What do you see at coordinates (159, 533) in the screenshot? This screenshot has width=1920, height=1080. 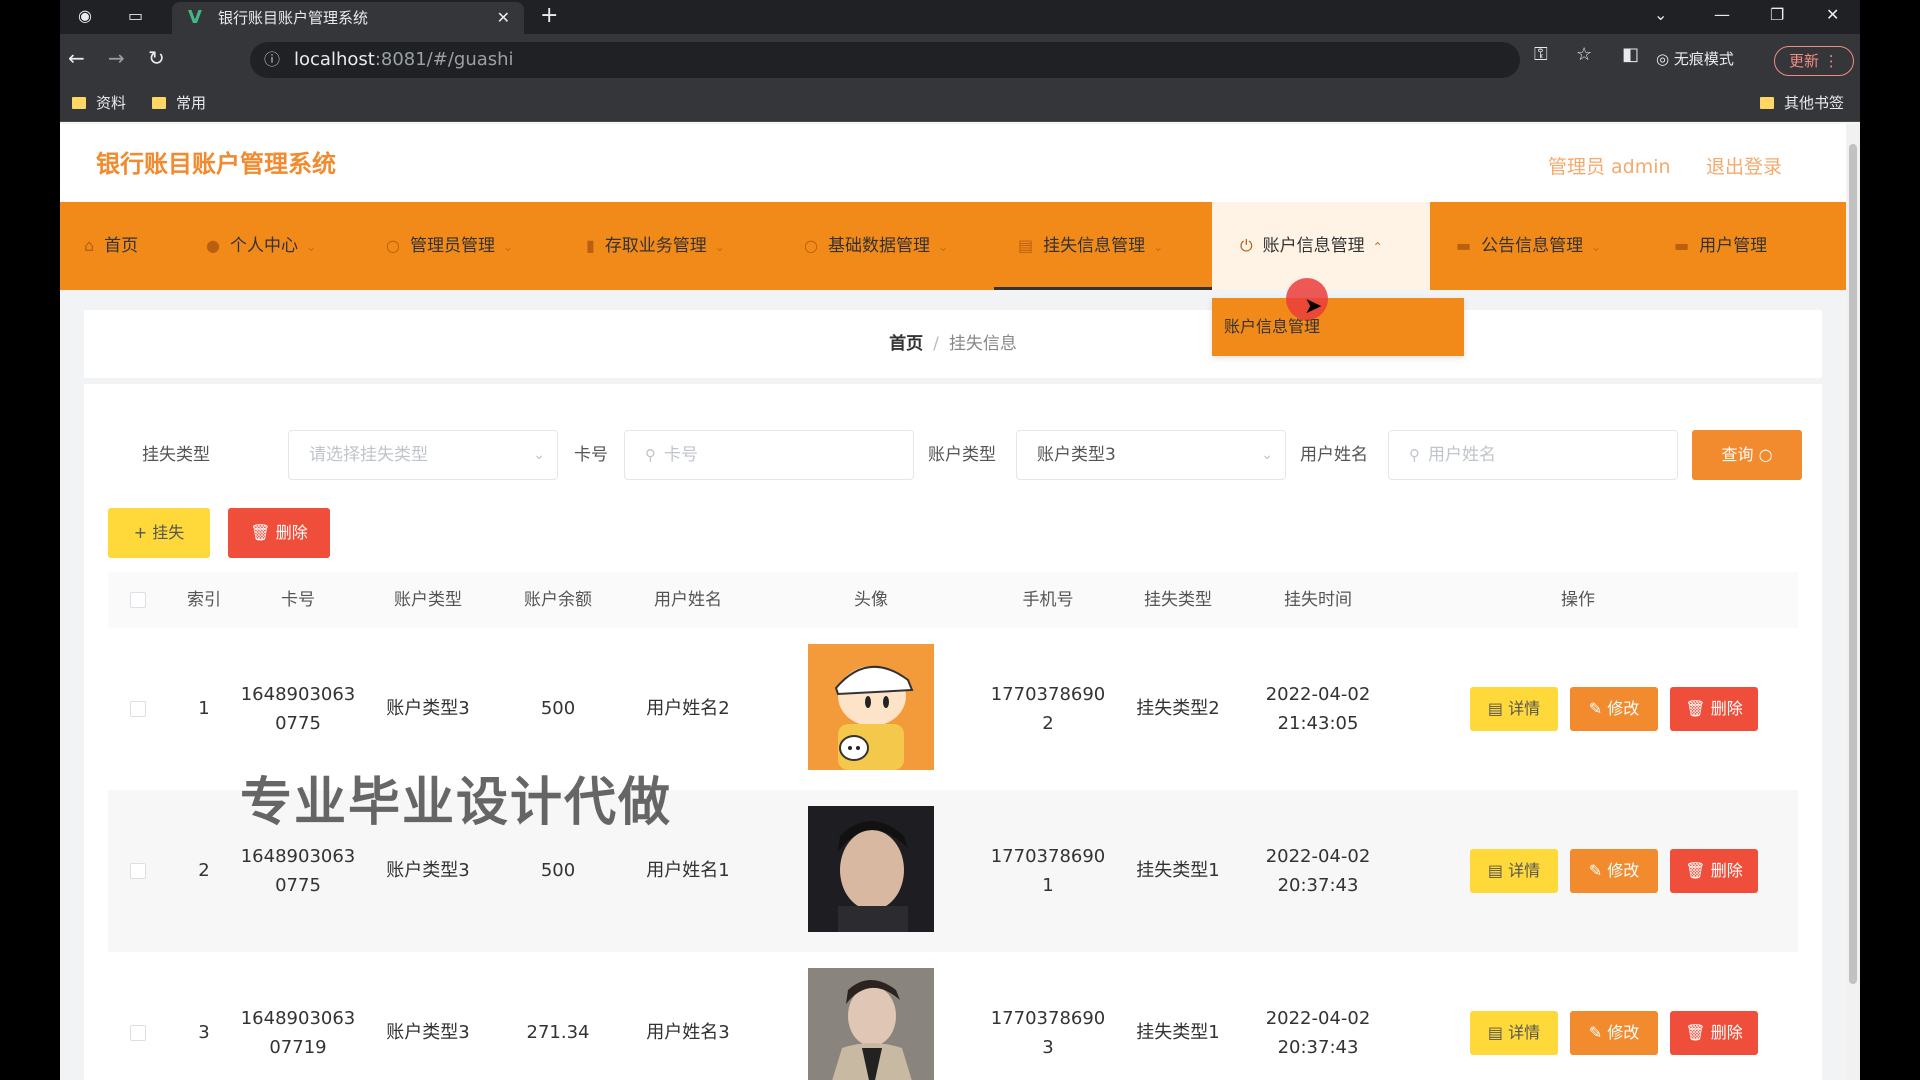 I see `add-loss-button: + 挂失` at bounding box center [159, 533].